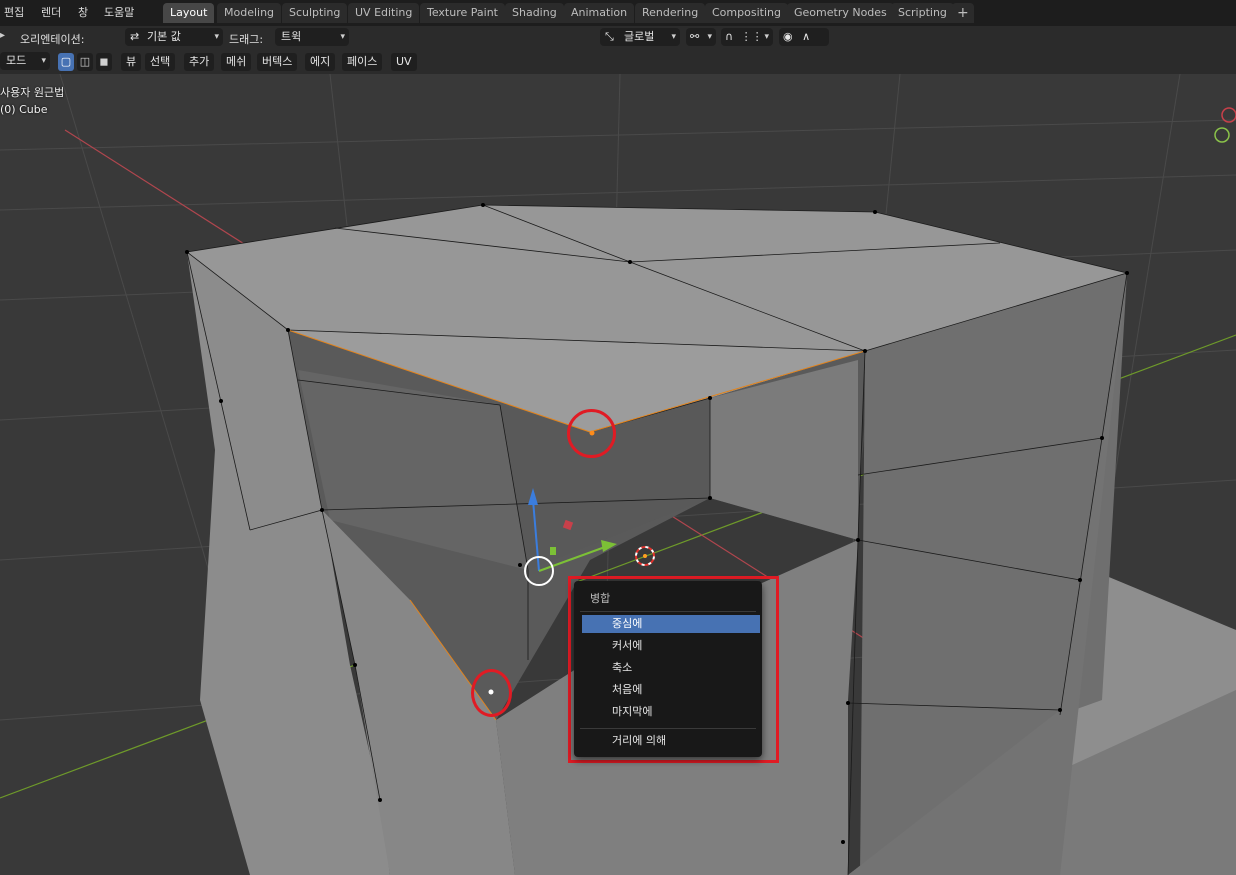 The height and width of the screenshot is (875, 1236). I want to click on annotation-circle-bottom, so click(491, 693).